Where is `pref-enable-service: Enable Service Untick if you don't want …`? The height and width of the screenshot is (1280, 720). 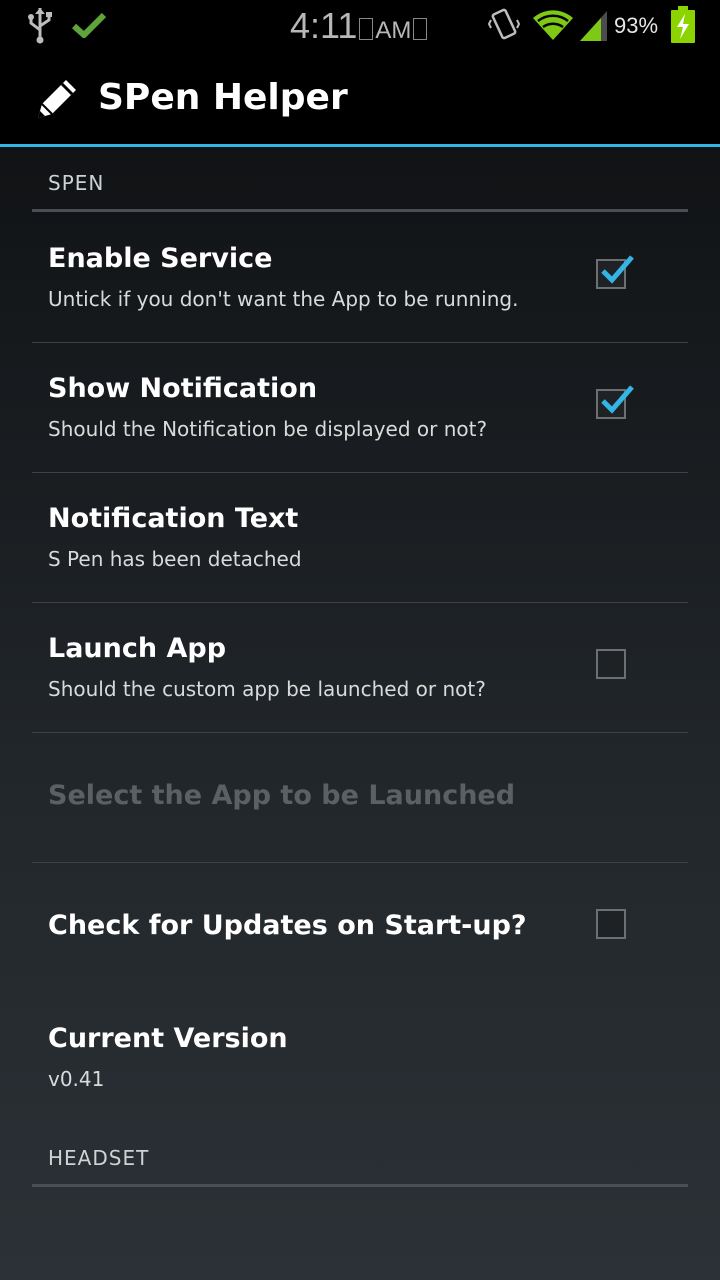
pref-enable-service: Enable Service Untick if you don't want … is located at coordinates (360, 277).